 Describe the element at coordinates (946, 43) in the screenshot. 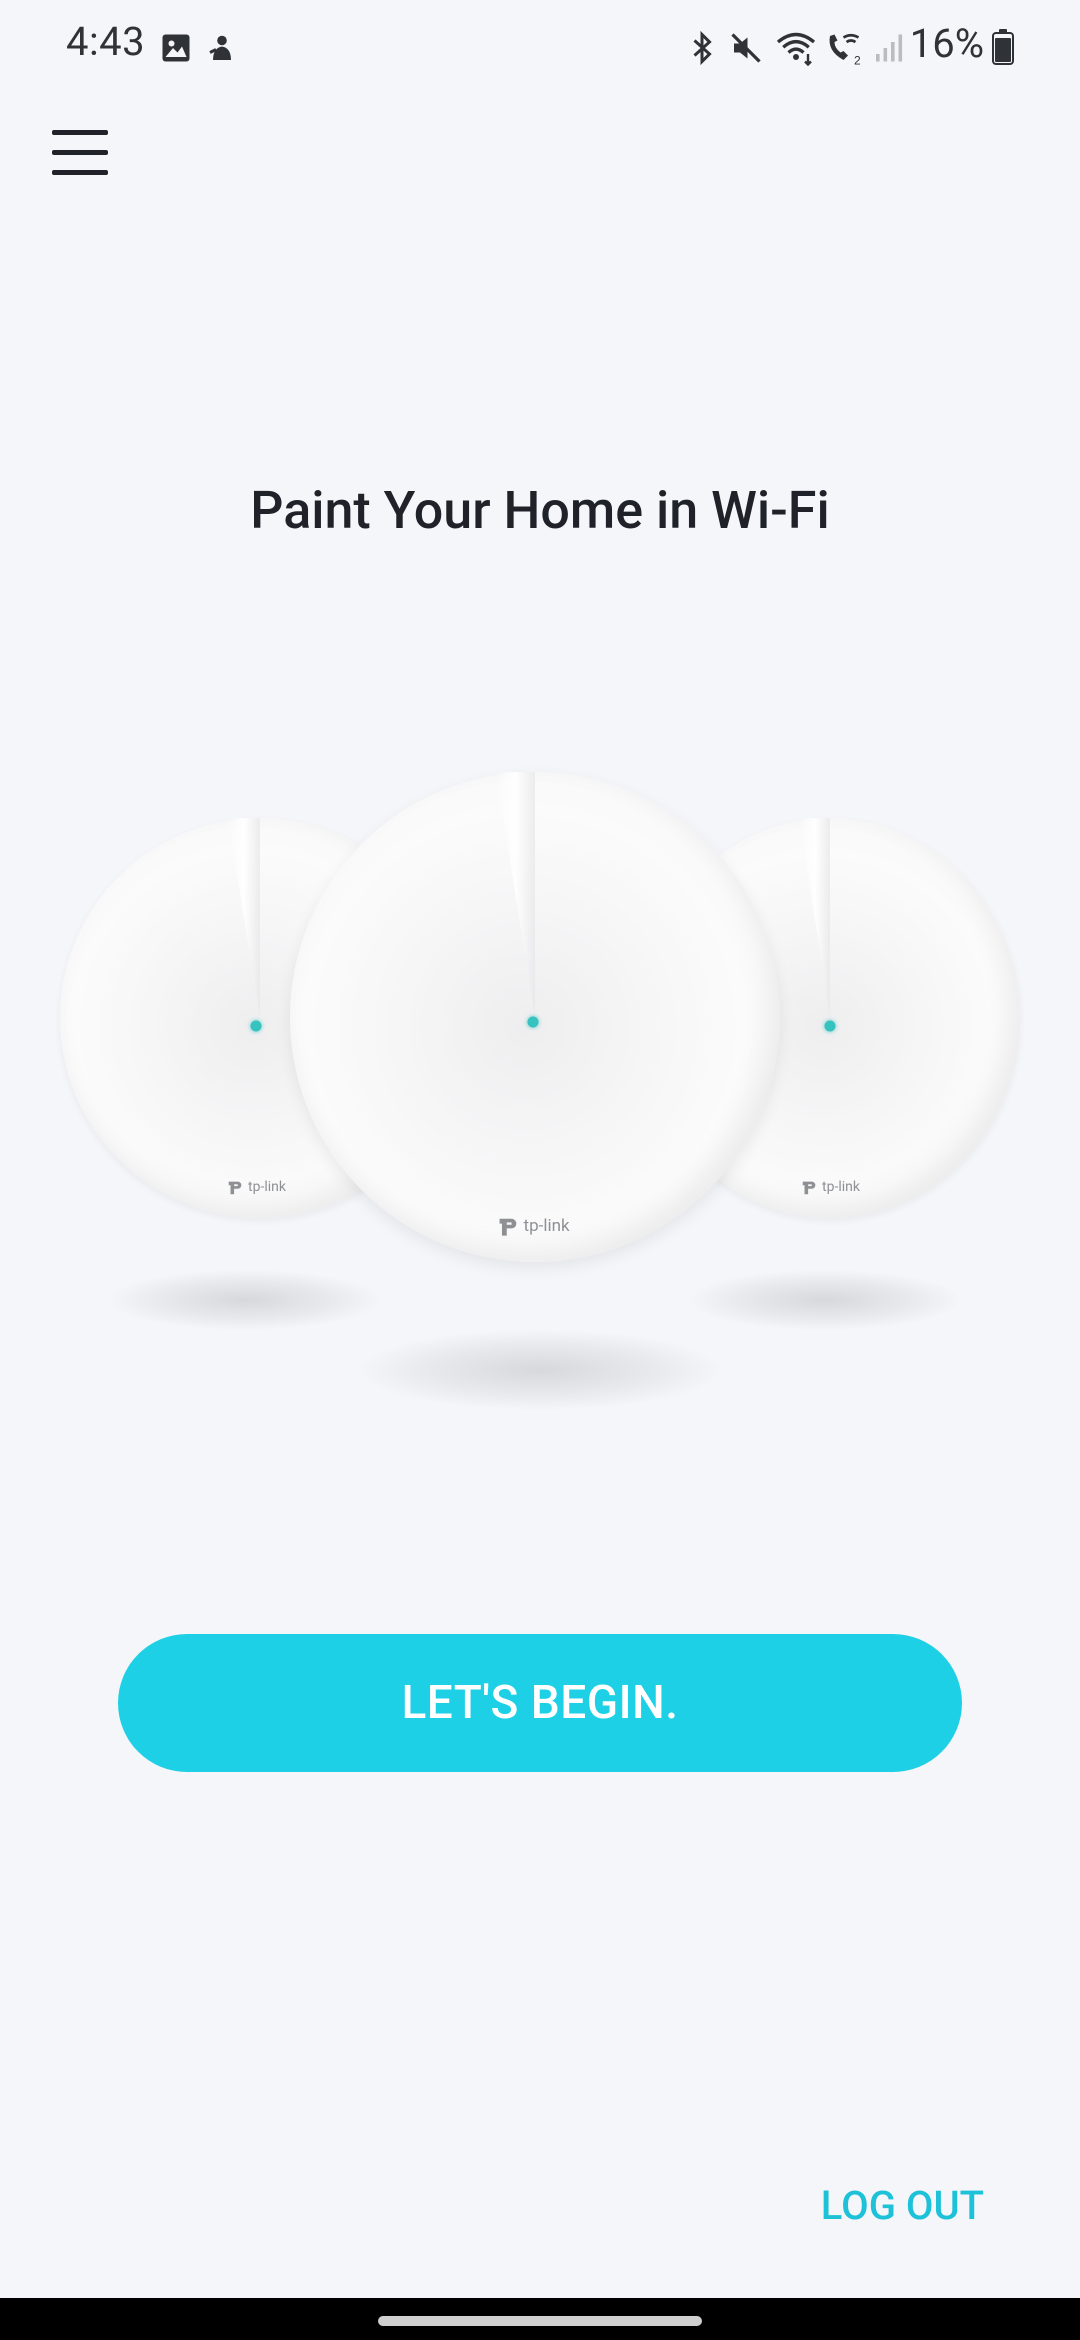

I see `battery-percent: 16%` at that location.